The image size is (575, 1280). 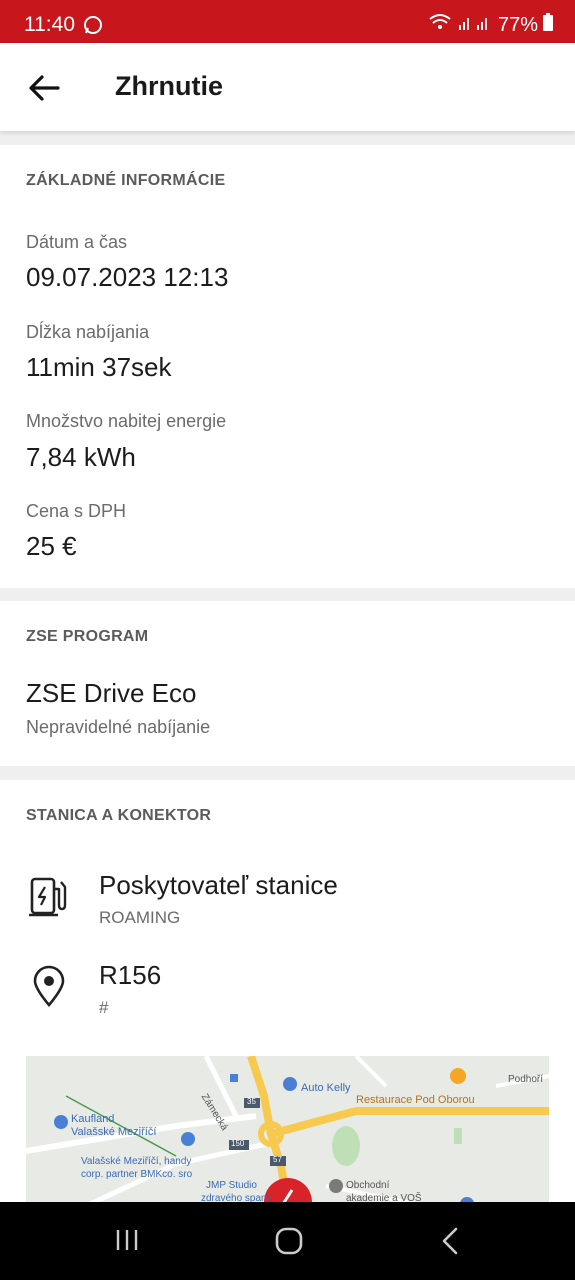 What do you see at coordinates (517, 24) in the screenshot?
I see `battery-percent: 77%` at bounding box center [517, 24].